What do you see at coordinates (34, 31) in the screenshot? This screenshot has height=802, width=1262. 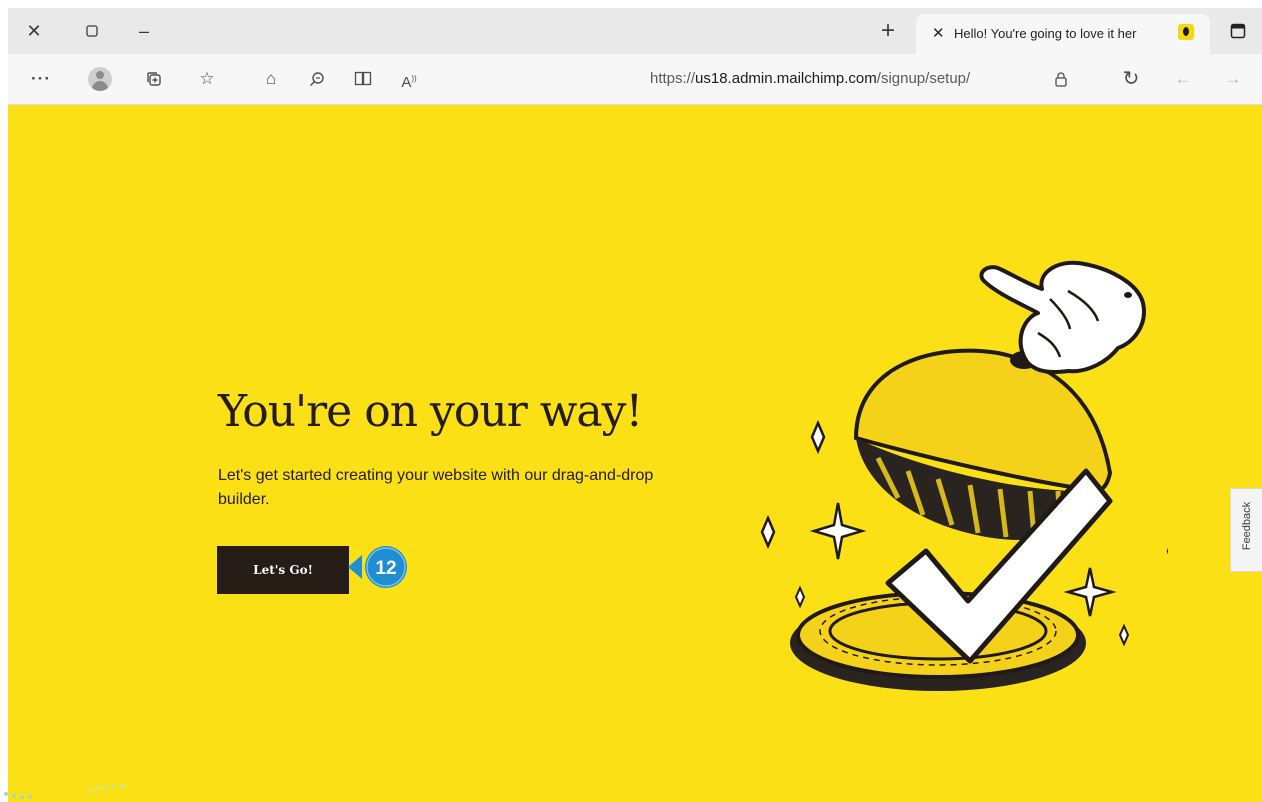 I see `close-window-icon: ✕` at bounding box center [34, 31].